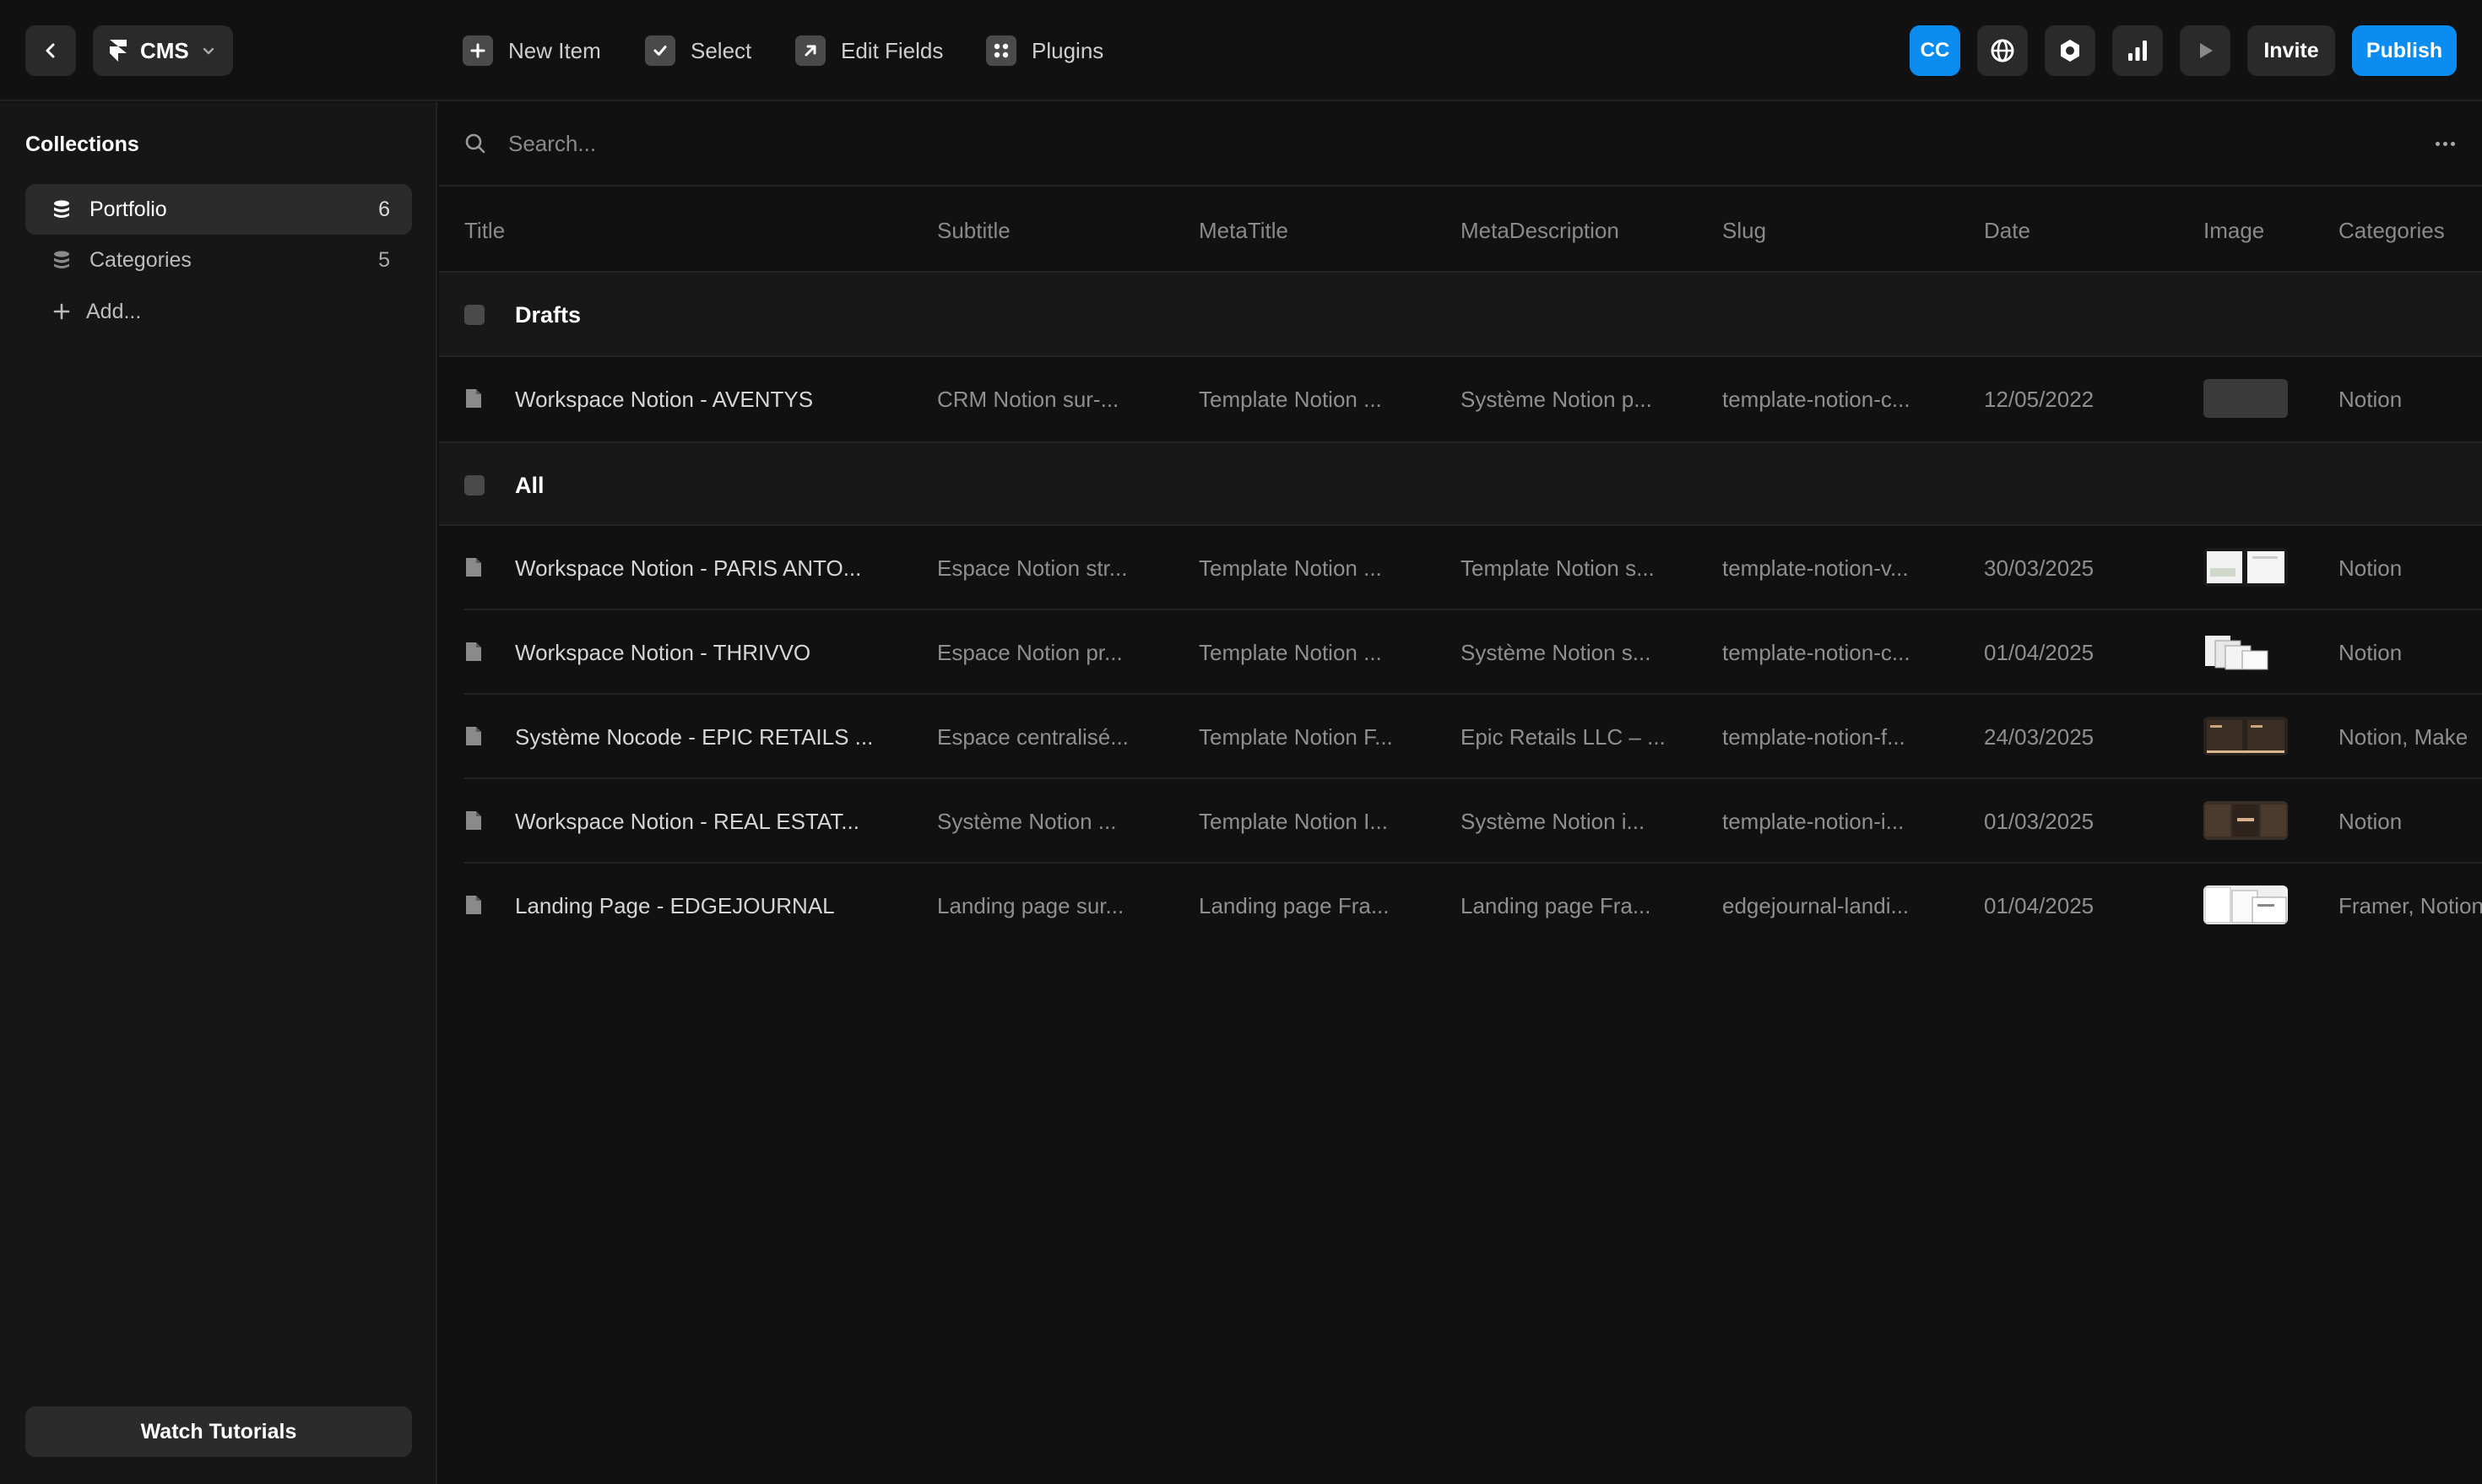  I want to click on globe-icon, so click(2003, 50).